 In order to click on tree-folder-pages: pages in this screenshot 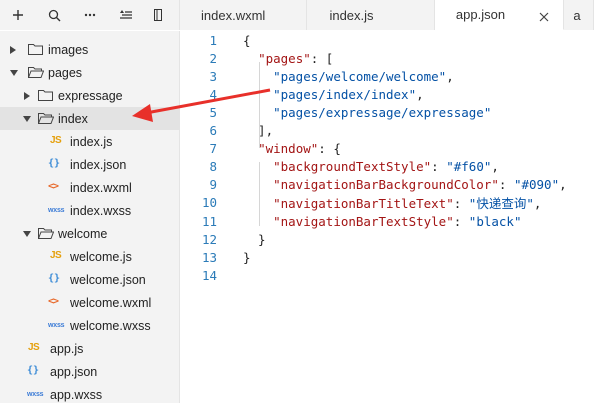, I will do `click(90, 72)`.